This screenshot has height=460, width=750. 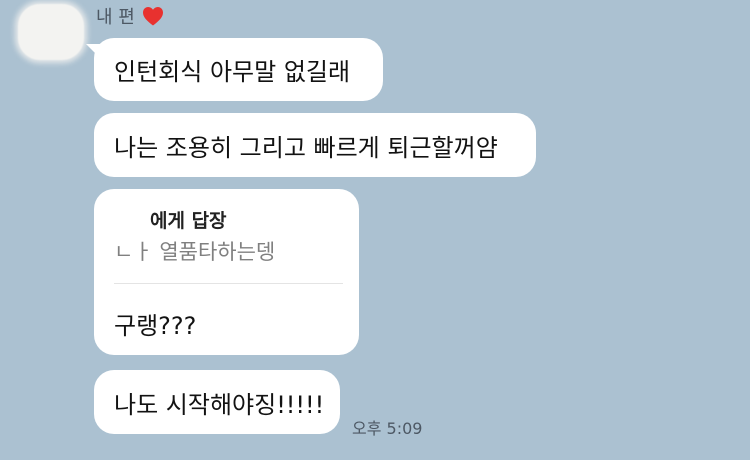 I want to click on reply-quoted-text: ㄴㅏ 열품타하는뎅, so click(x=194, y=251).